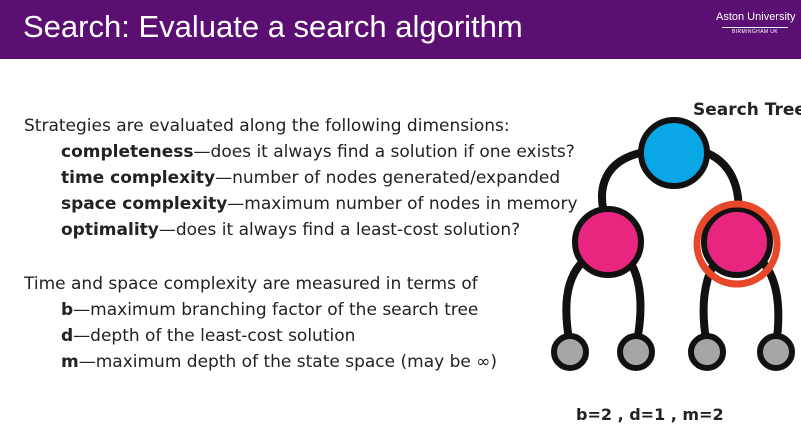 The image size is (801, 439). Describe the element at coordinates (737, 242) in the screenshot. I see `tree-node-right` at that location.